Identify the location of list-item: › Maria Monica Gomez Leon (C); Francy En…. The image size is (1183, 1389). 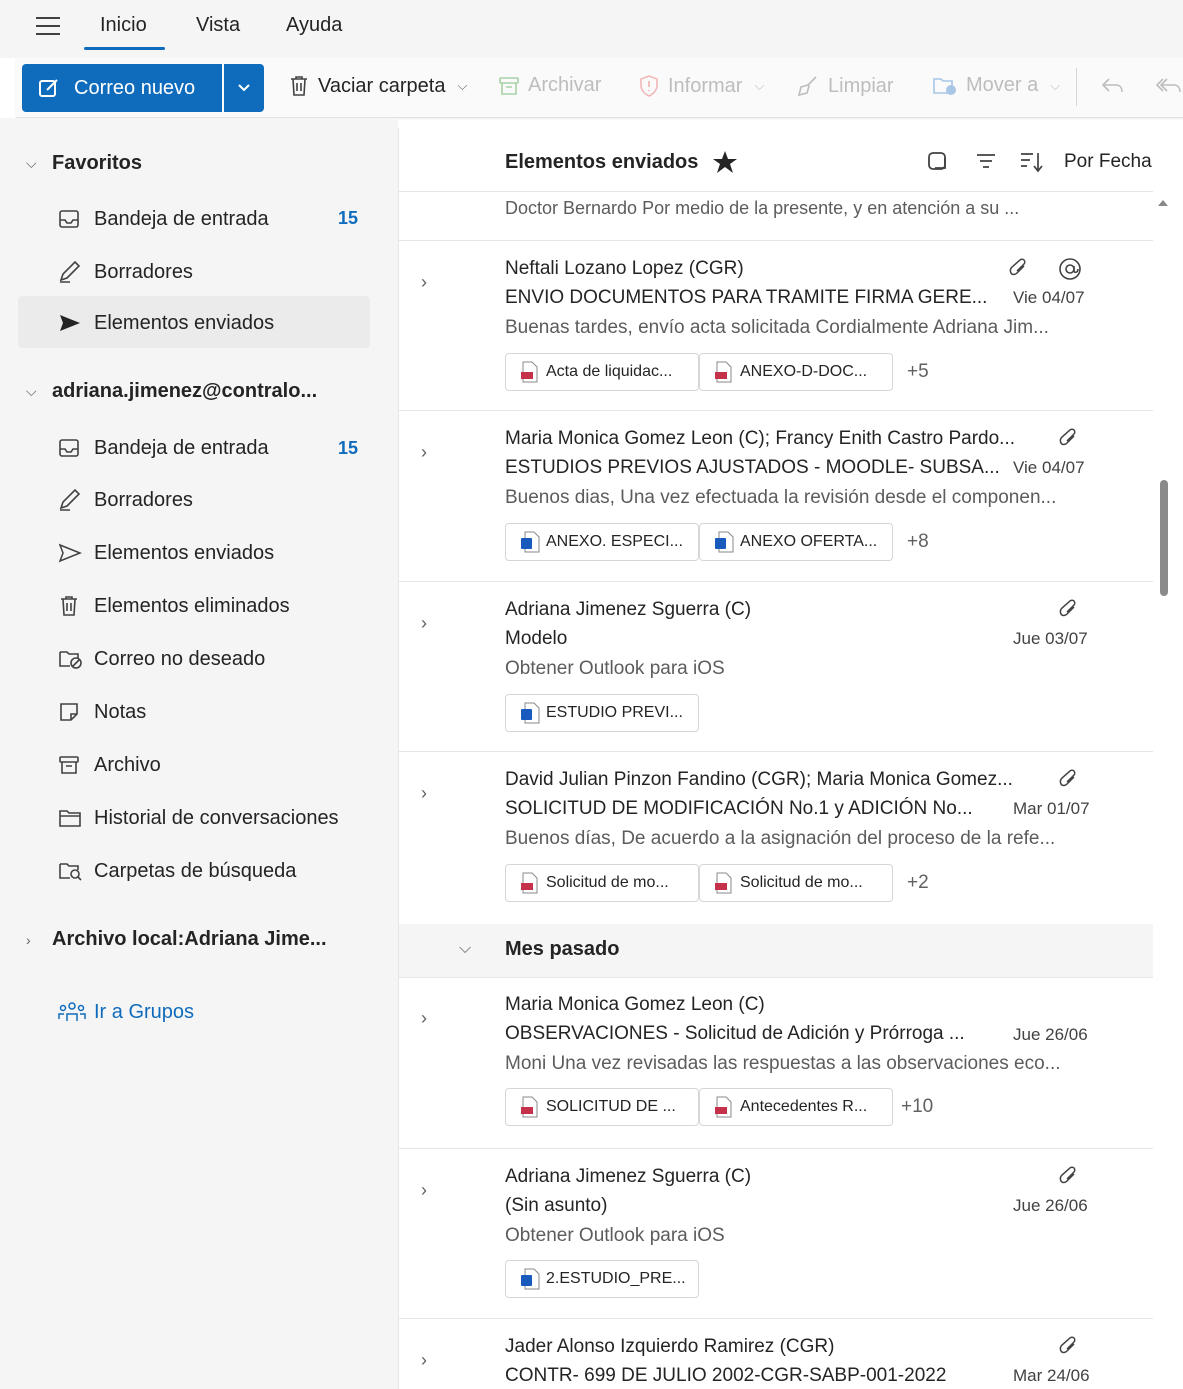
(776, 495).